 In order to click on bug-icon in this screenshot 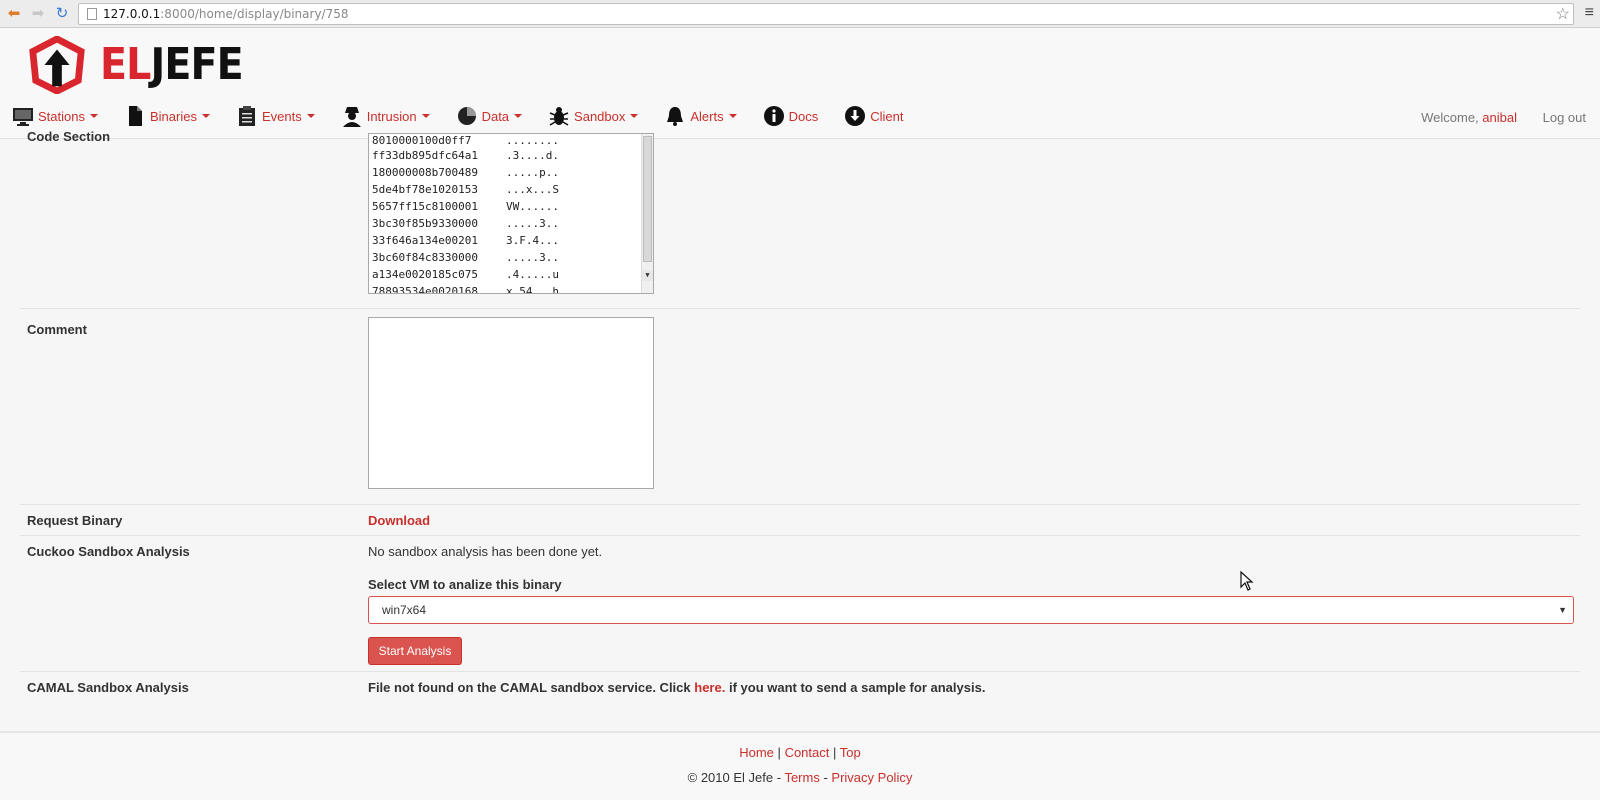, I will do `click(559, 116)`.